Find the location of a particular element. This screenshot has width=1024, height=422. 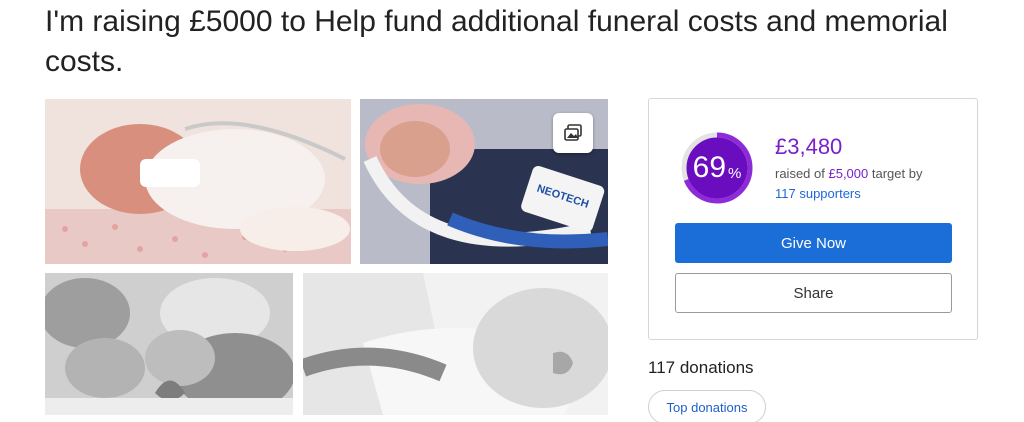

photo-premature-baby-incubator is located at coordinates (198, 181).